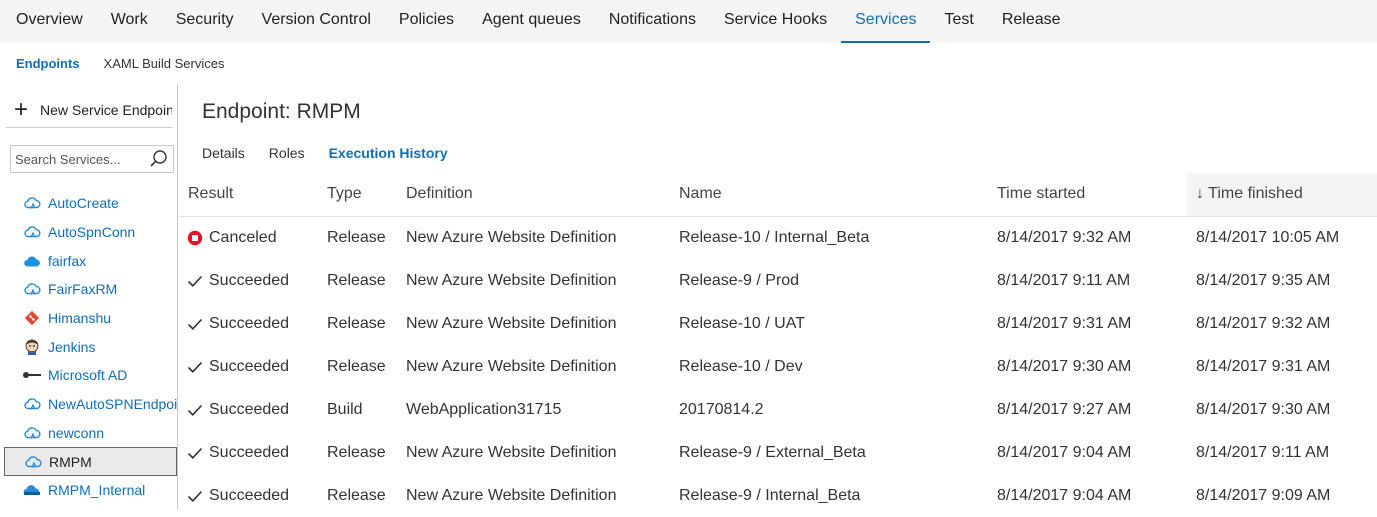  I want to click on time-started-cell: 8/14/2017 9:11 AM, so click(1064, 280).